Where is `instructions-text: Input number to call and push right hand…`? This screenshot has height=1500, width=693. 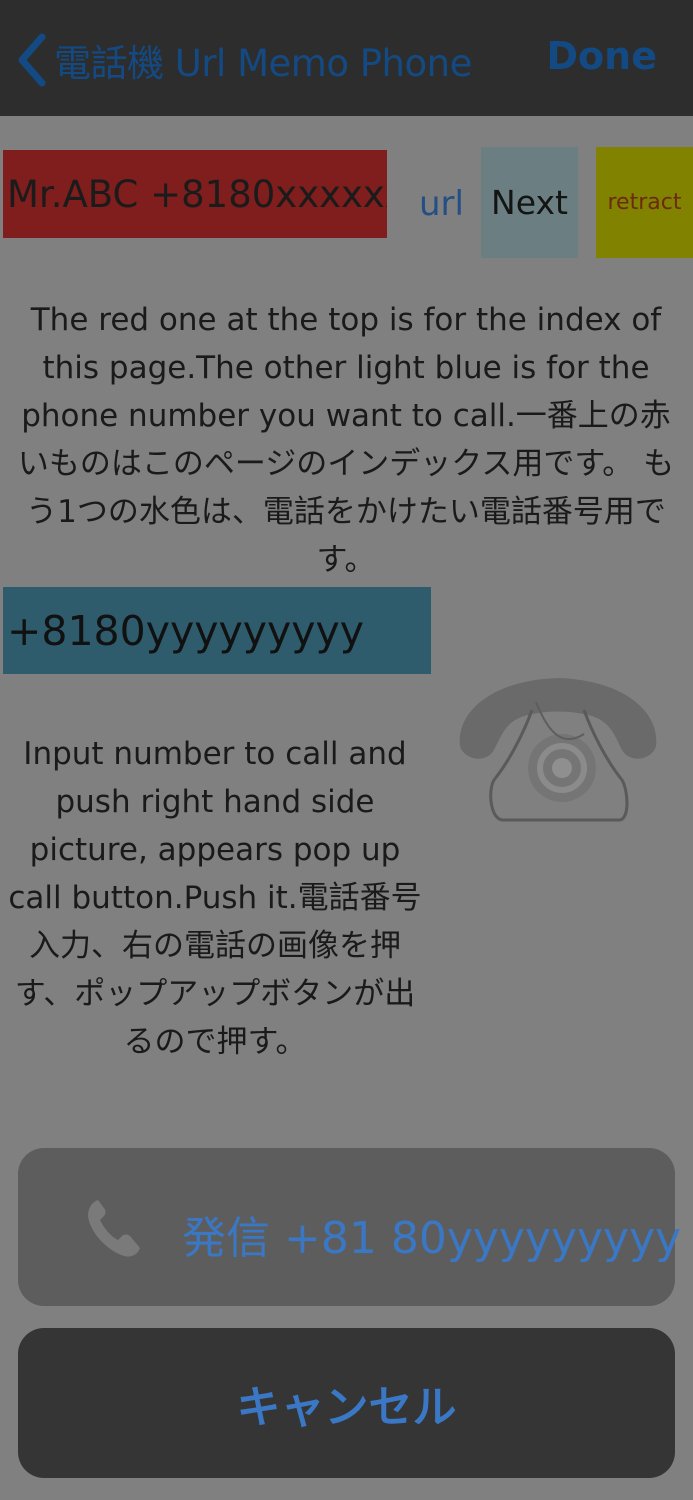 instructions-text: Input number to call and push right hand… is located at coordinates (215, 898).